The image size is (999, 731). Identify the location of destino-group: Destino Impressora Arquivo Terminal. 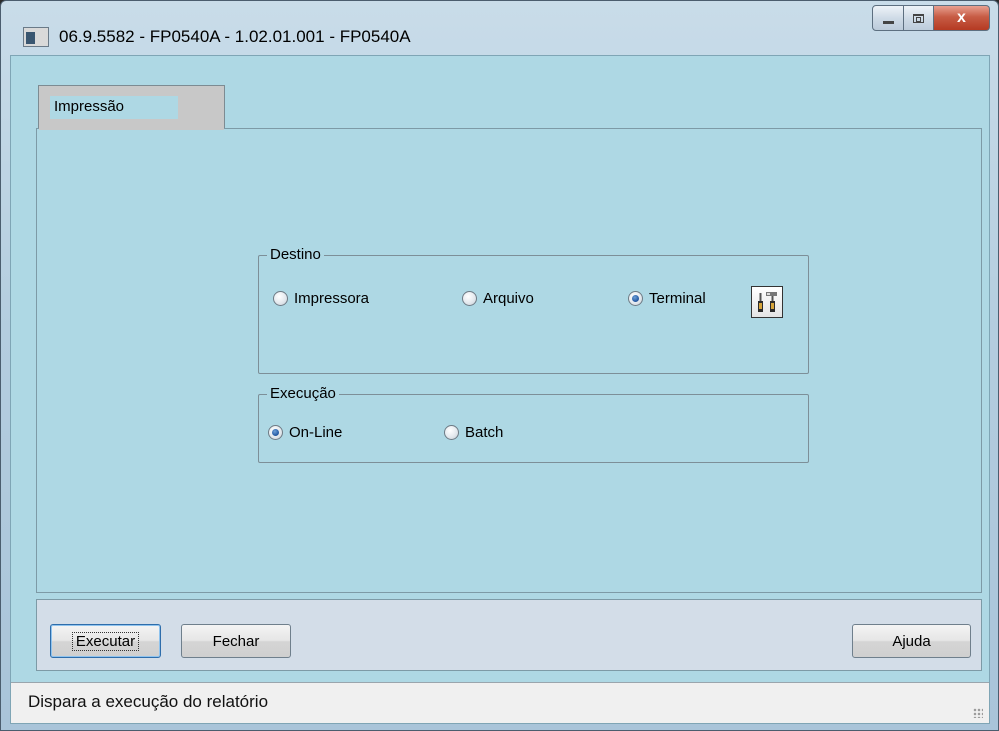
(533, 310).